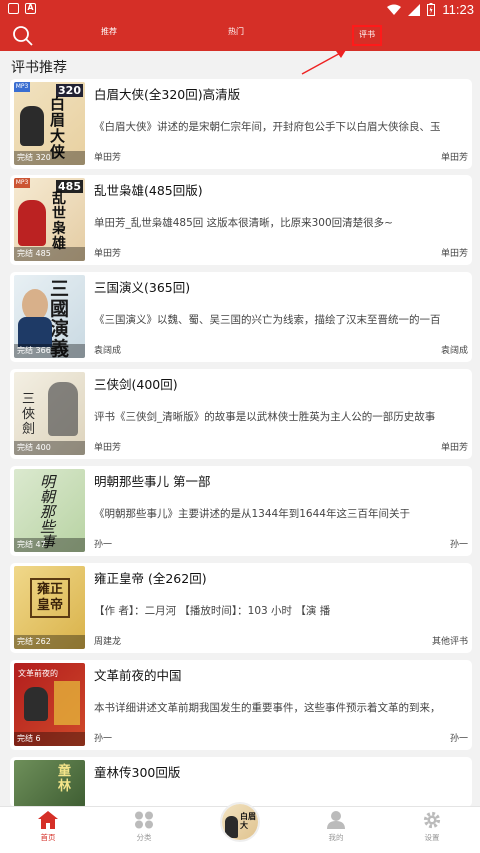 Image resolution: width=480 pixels, height=853 pixels. Describe the element at coordinates (144, 837) in the screenshot. I see `nav-category-label: 分类` at that location.